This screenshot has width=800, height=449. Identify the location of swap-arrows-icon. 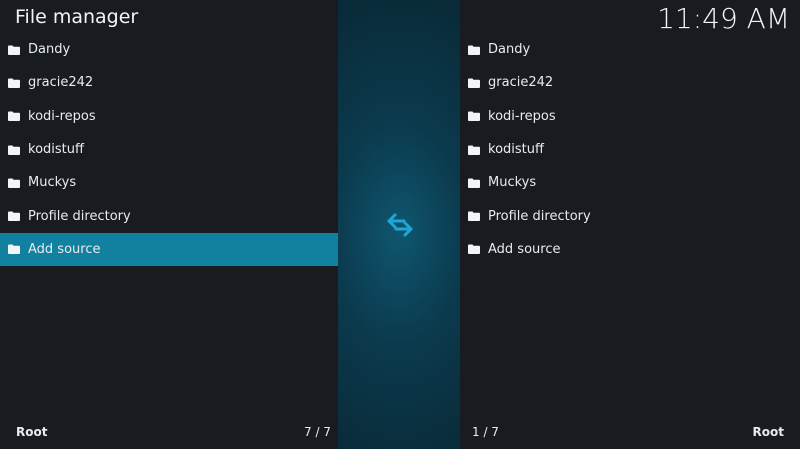
(400, 225).